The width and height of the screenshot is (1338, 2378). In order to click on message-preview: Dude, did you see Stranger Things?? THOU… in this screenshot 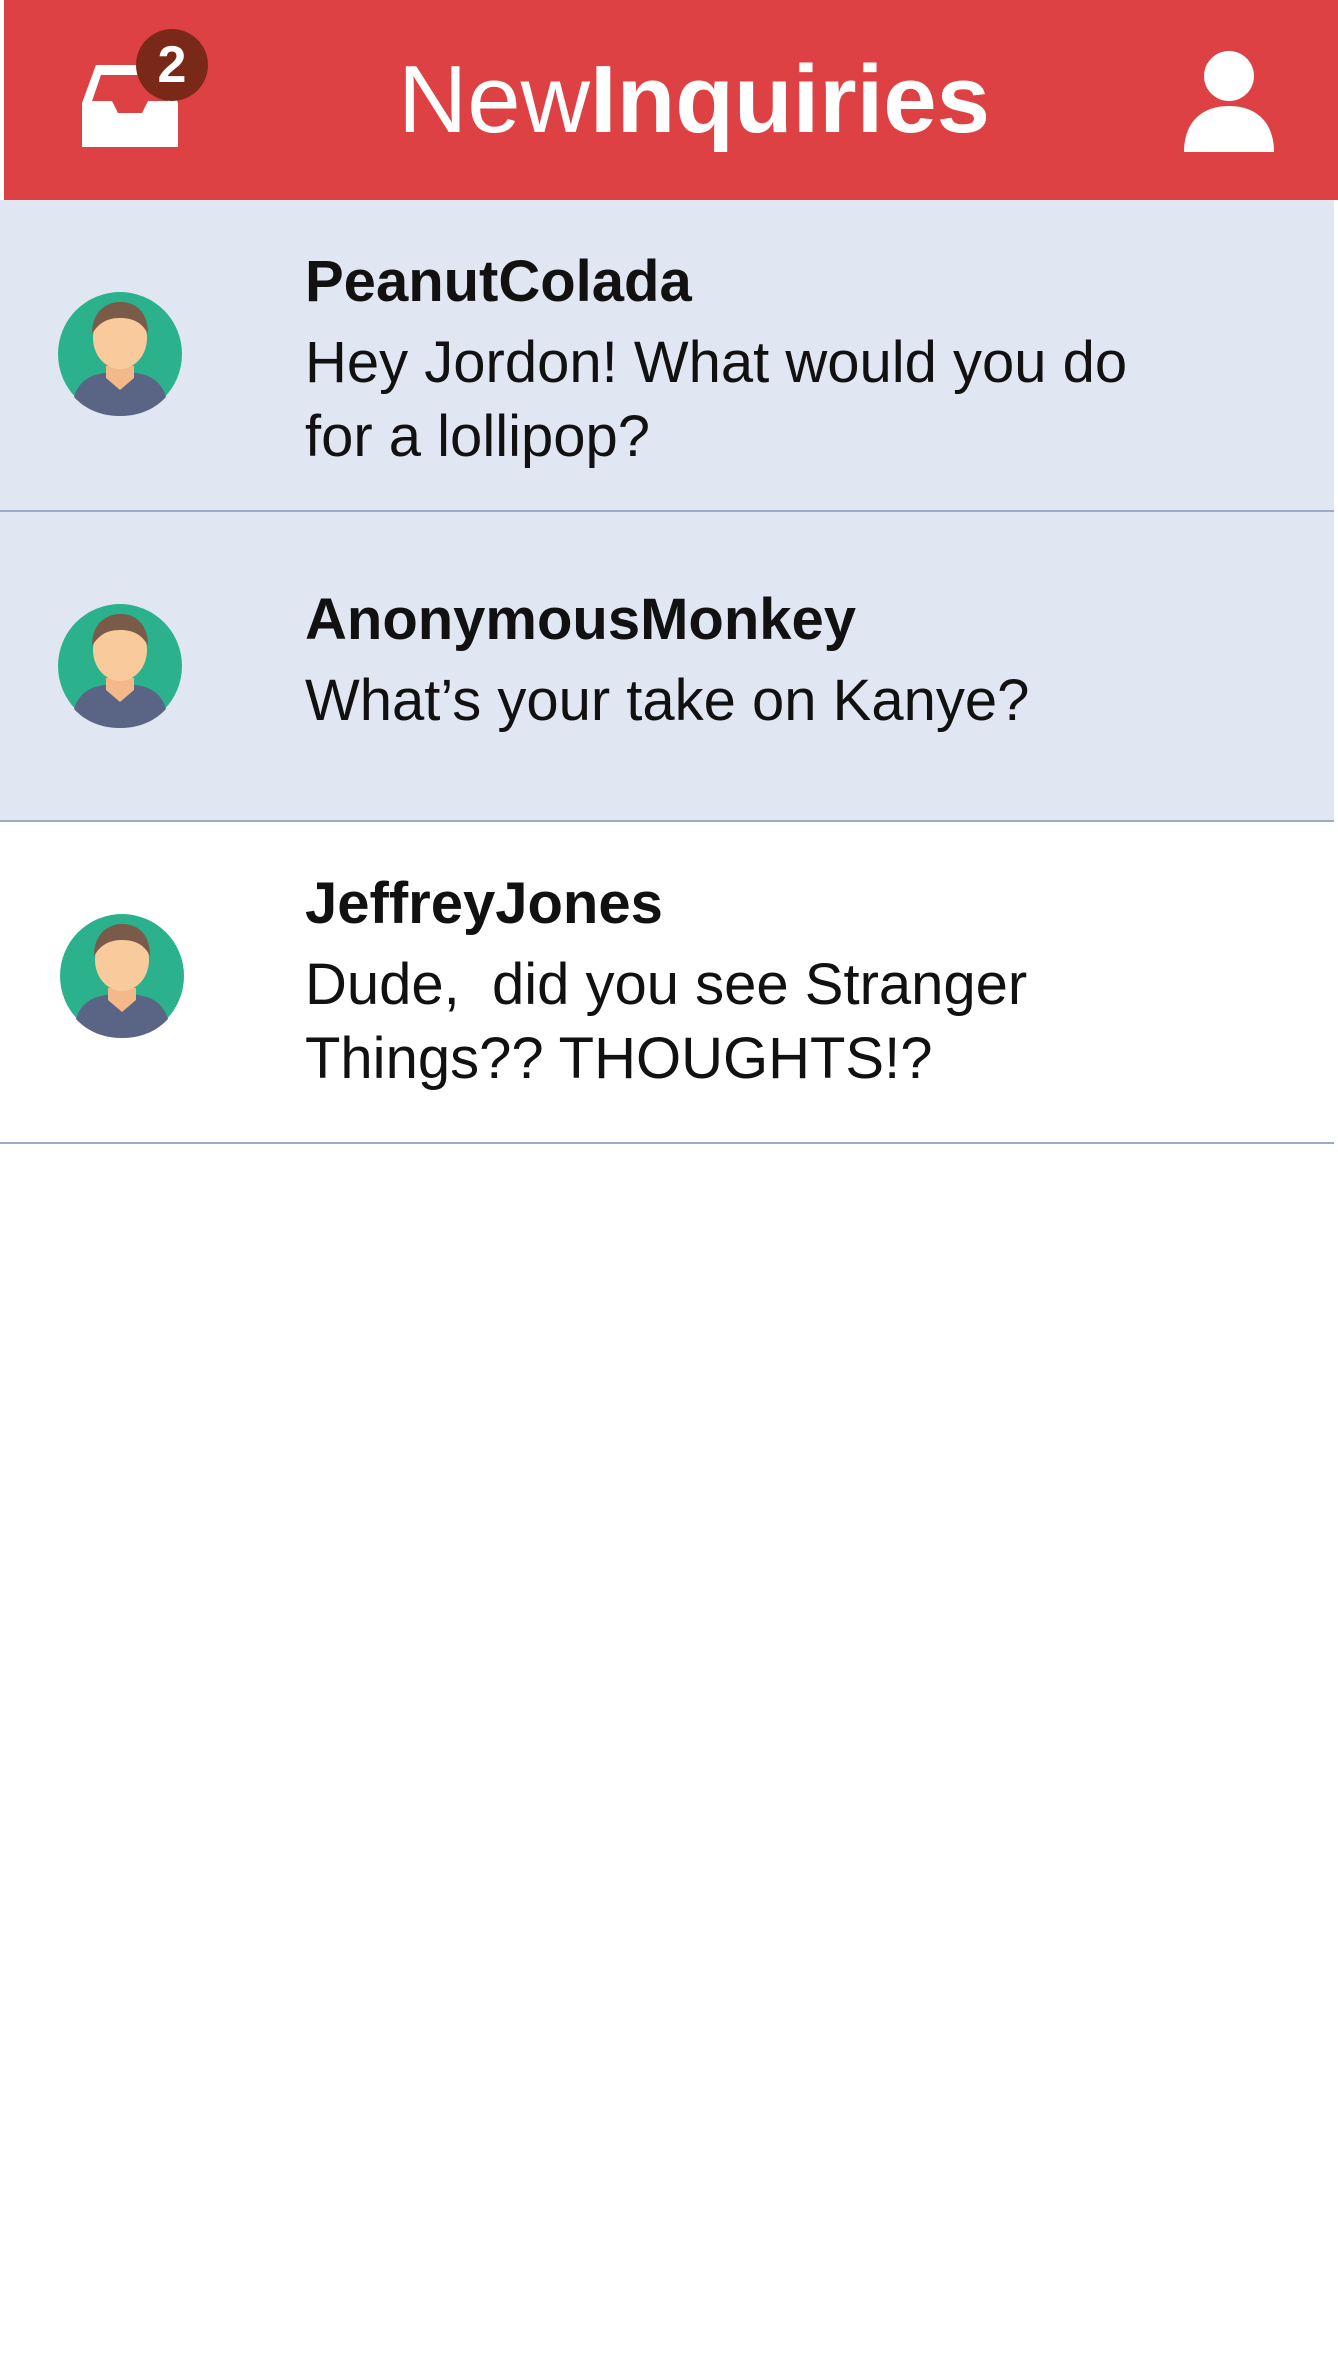, I will do `click(674, 1021)`.